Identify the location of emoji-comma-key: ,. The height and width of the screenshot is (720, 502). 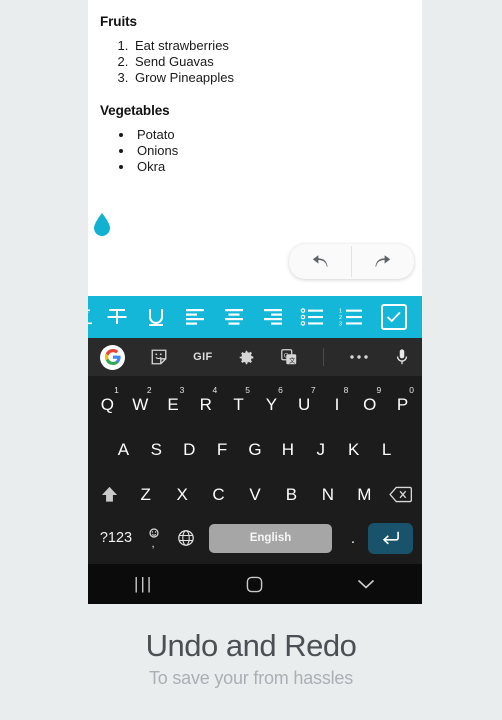
(154, 538).